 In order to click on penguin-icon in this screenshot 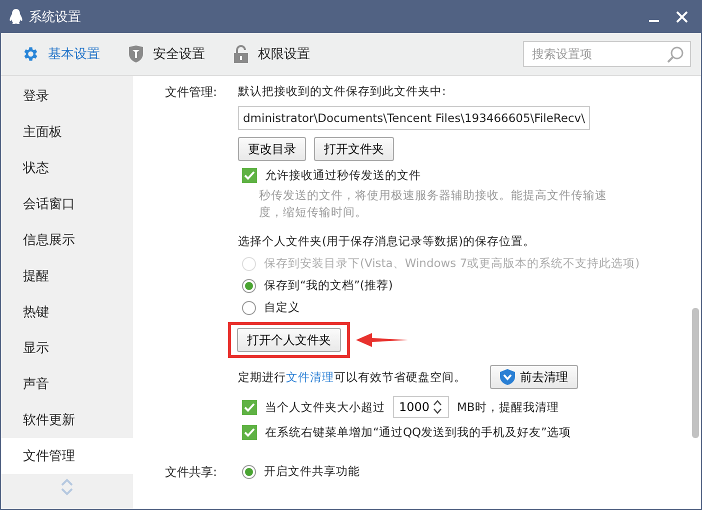, I will do `click(16, 17)`.